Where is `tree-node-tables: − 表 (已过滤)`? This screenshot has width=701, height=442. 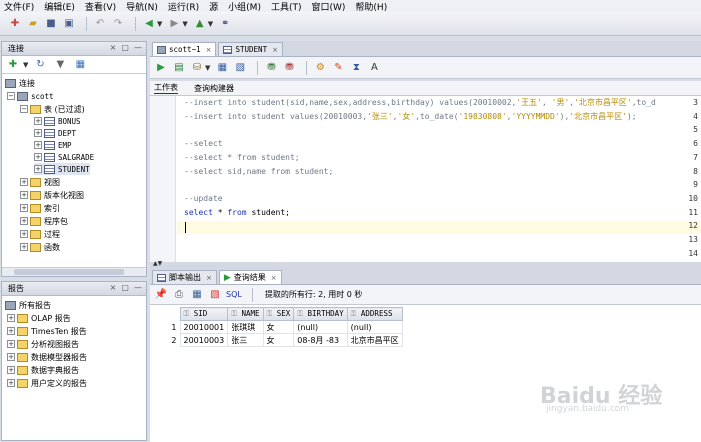
tree-node-tables: − 表 (已过滤) is located at coordinates (52, 109).